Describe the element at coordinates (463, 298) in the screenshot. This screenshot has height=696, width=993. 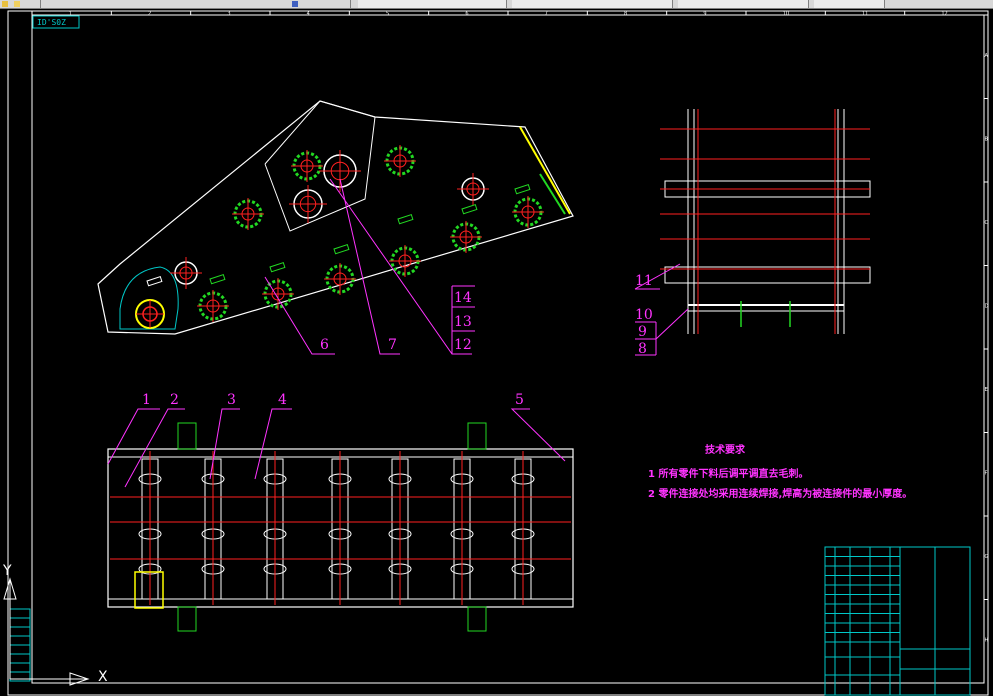
I see `balloon-14: 14` at that location.